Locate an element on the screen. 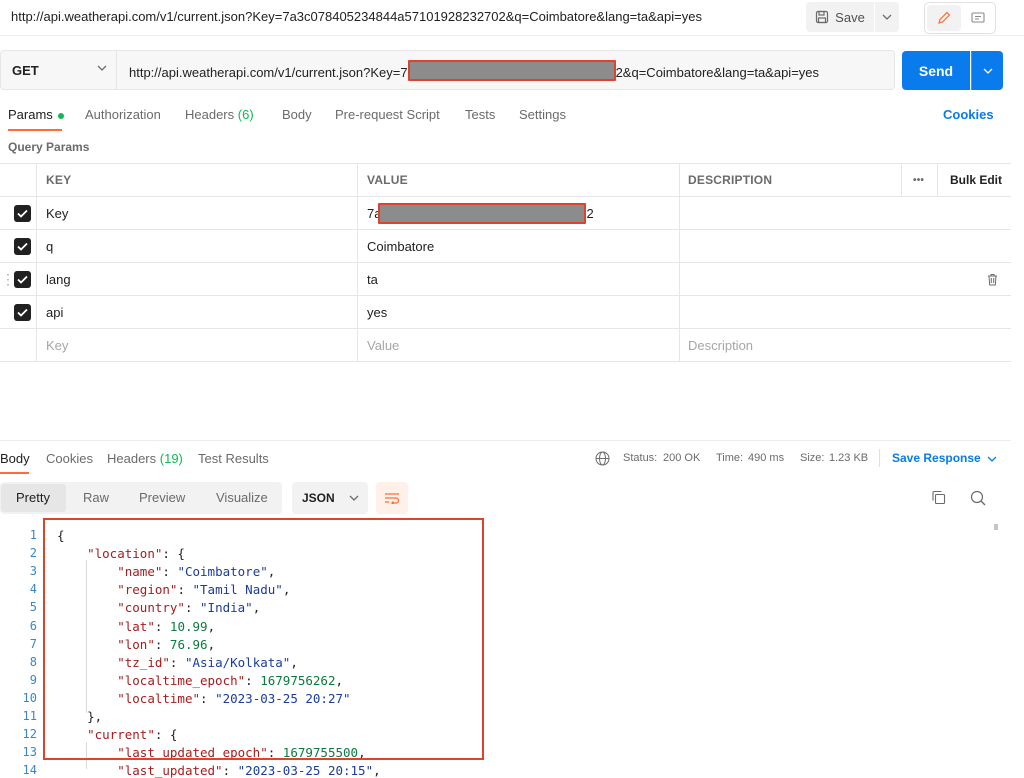 This screenshot has width=1024, height=778. line-number: 10 is located at coordinates (29, 697).